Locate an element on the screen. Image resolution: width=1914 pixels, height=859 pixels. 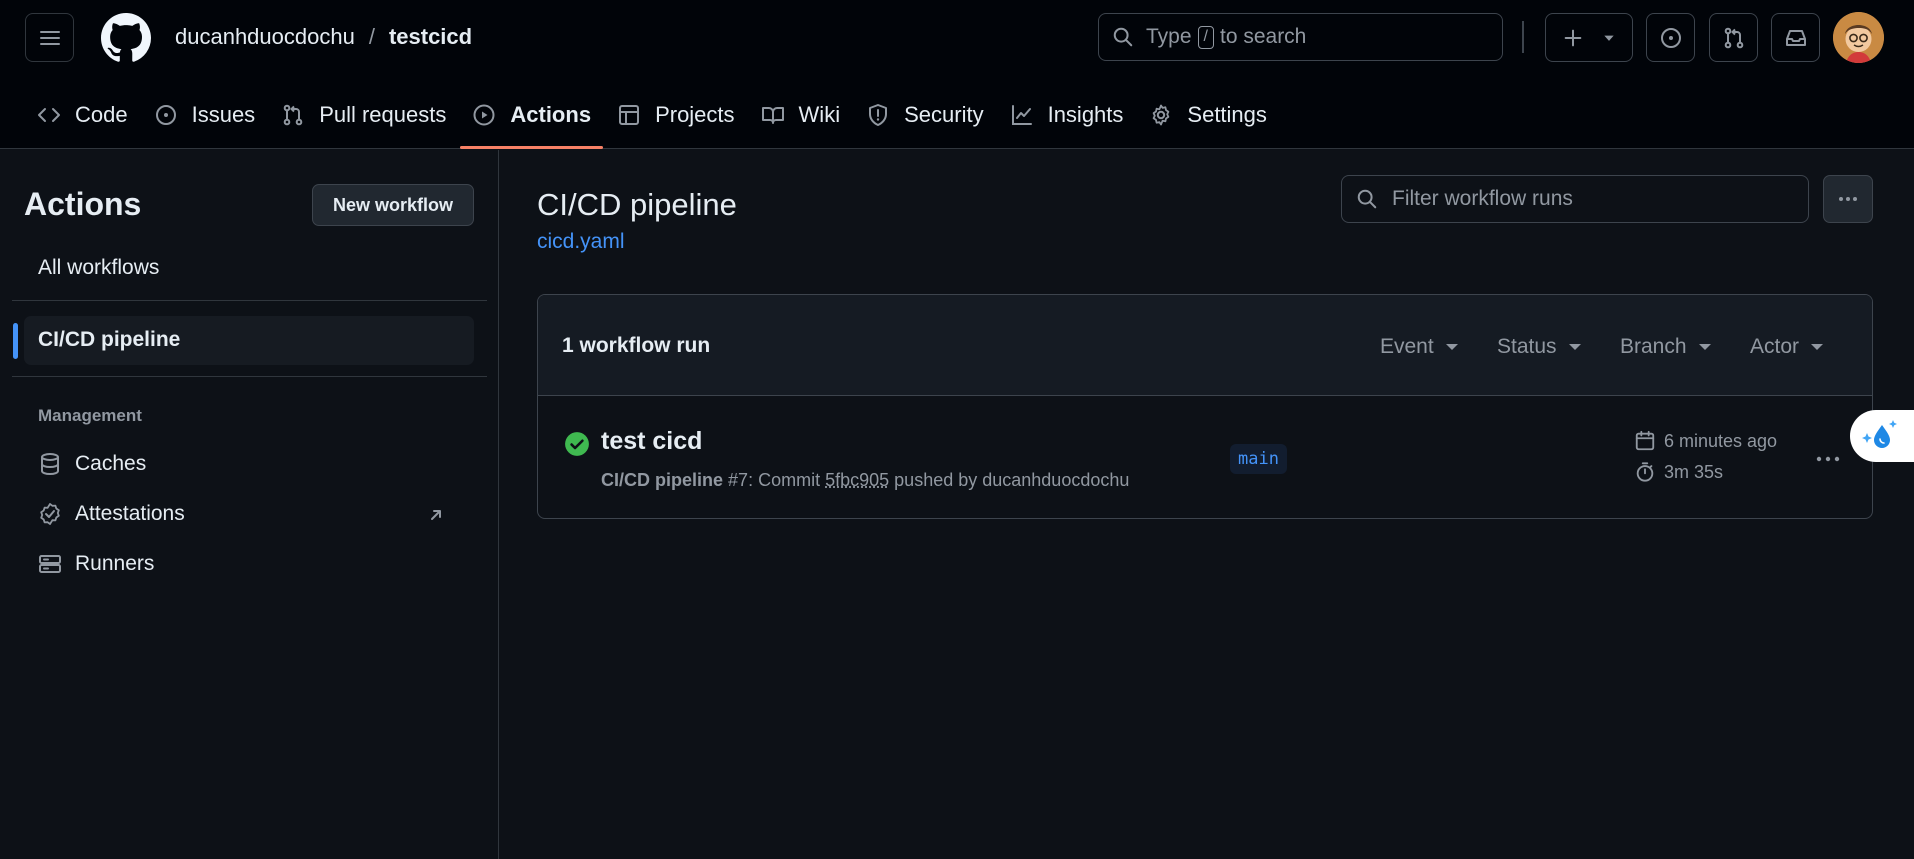
filter-label: Actor is located at coordinates (1775, 346).